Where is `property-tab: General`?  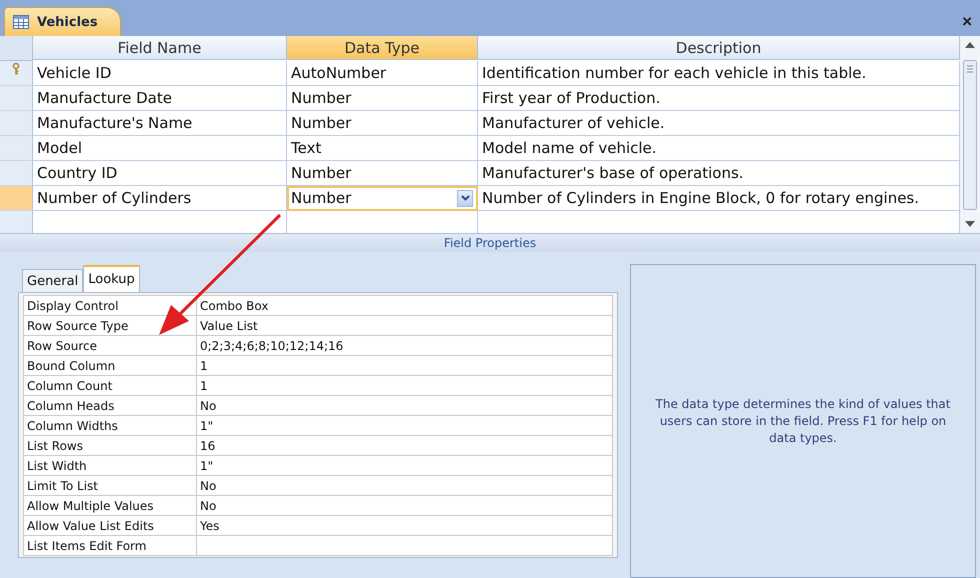 property-tab: General is located at coordinates (53, 280).